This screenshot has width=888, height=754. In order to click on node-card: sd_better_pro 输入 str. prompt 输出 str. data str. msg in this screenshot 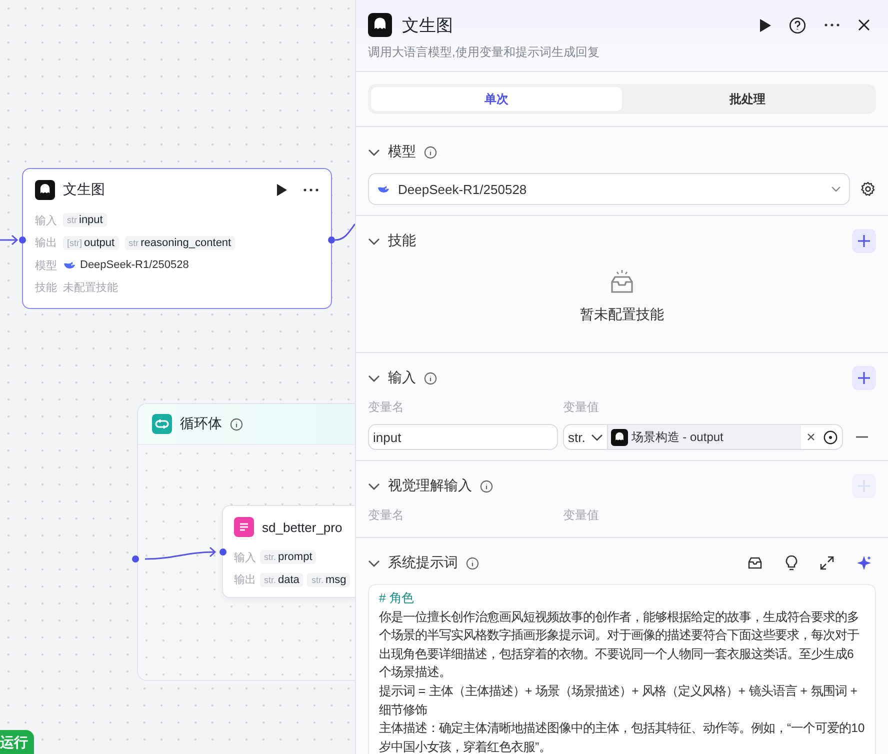, I will do `click(288, 551)`.